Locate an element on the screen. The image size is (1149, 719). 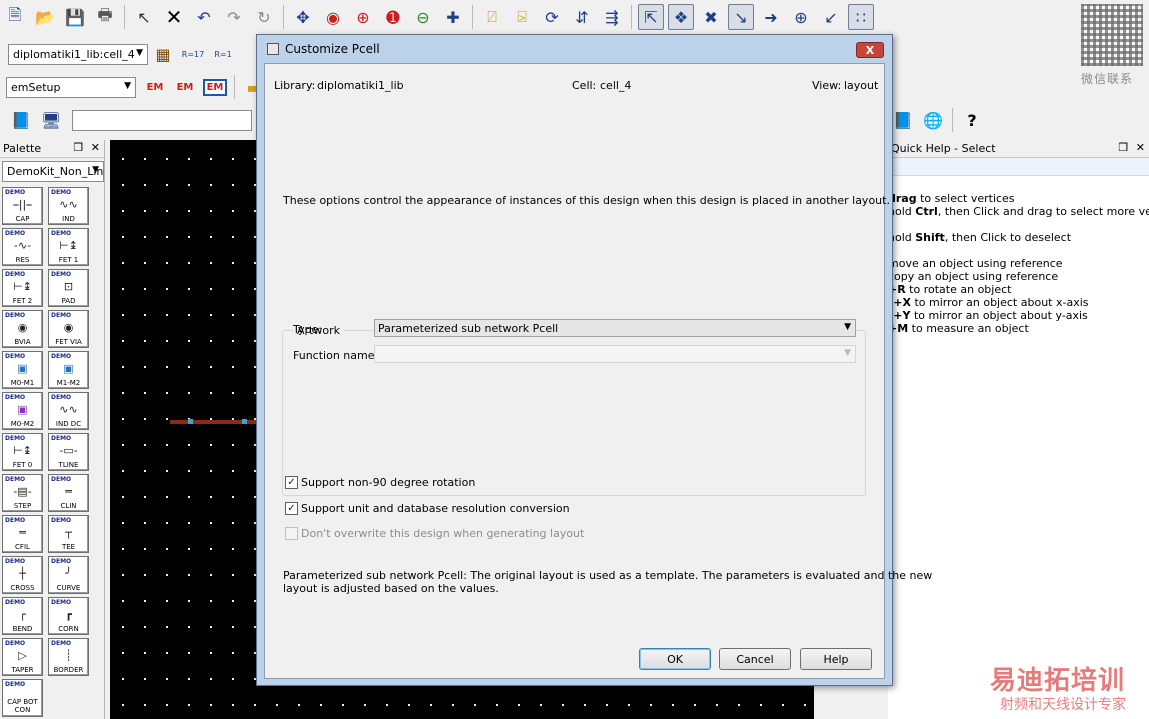
rotation-checkbox: ✓ is located at coordinates (291, 482).